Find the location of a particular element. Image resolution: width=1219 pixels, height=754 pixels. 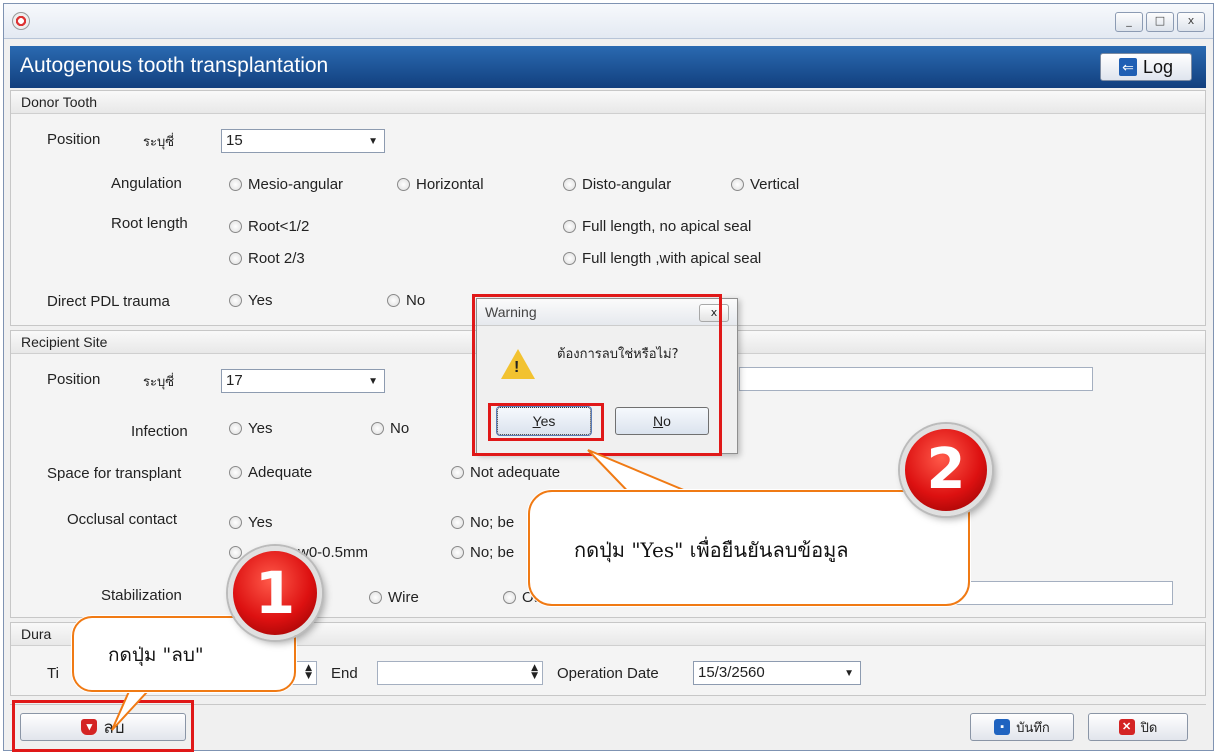

pdl-trauma-label: Direct PDL trauma is located at coordinates (108, 301).